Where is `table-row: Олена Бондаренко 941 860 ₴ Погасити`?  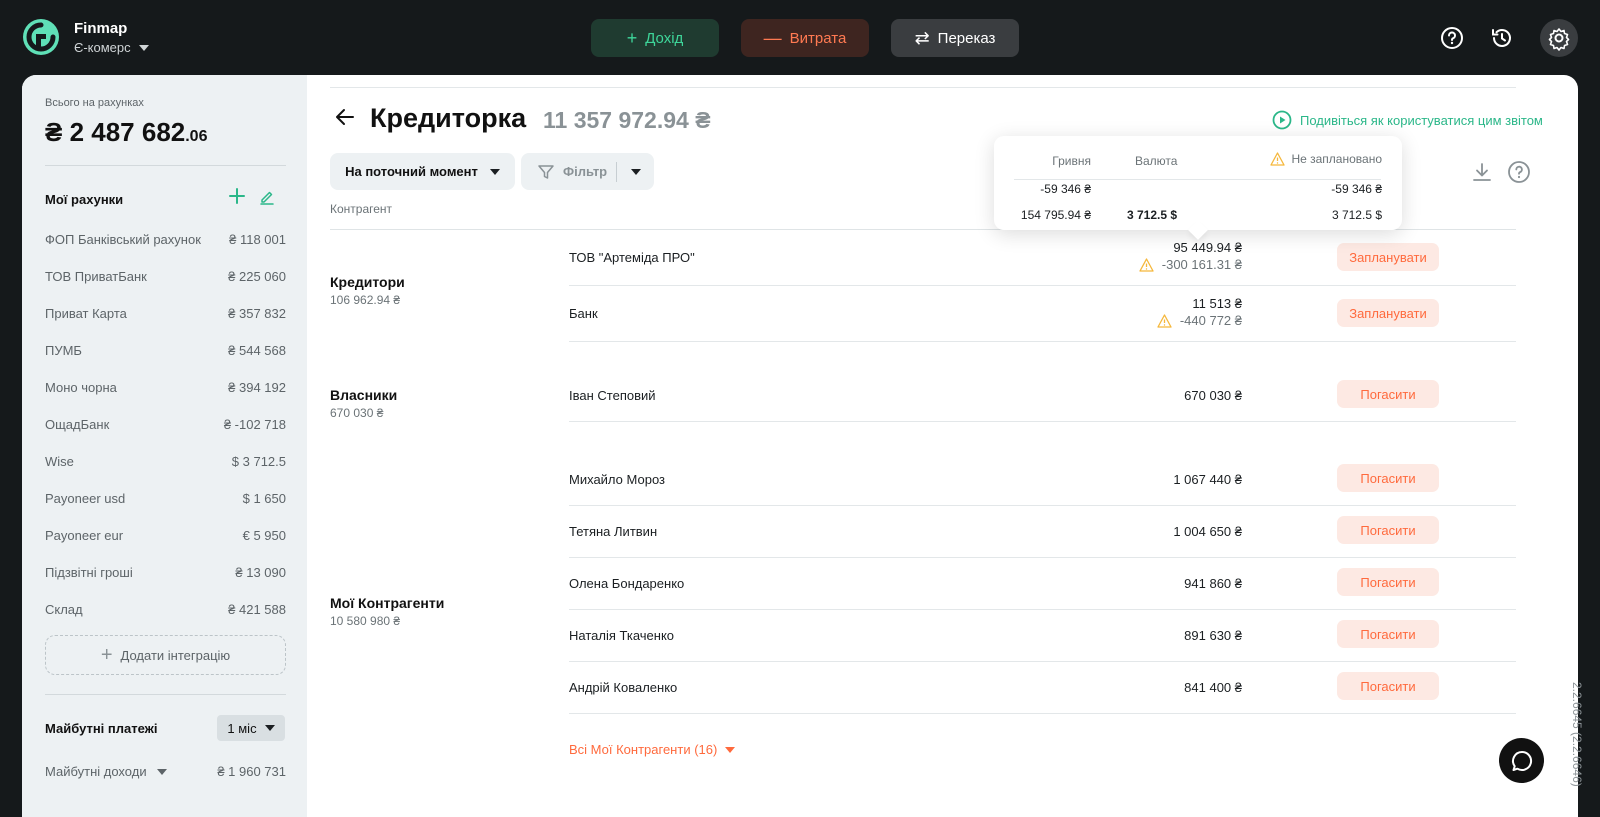
table-row: Олена Бондаренко 941 860 ₴ Погасити is located at coordinates (1042, 584).